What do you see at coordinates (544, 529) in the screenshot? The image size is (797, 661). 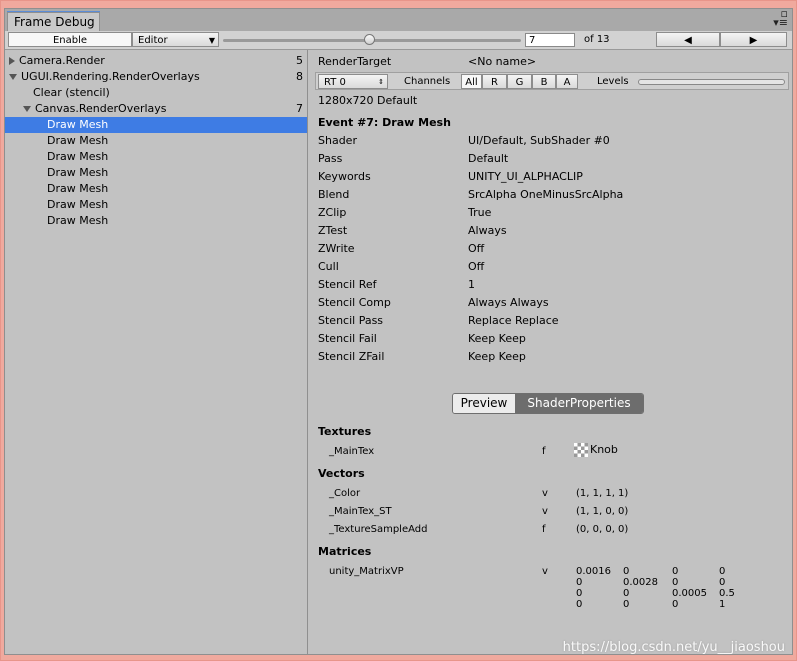 I see `vector-stage: f` at bounding box center [544, 529].